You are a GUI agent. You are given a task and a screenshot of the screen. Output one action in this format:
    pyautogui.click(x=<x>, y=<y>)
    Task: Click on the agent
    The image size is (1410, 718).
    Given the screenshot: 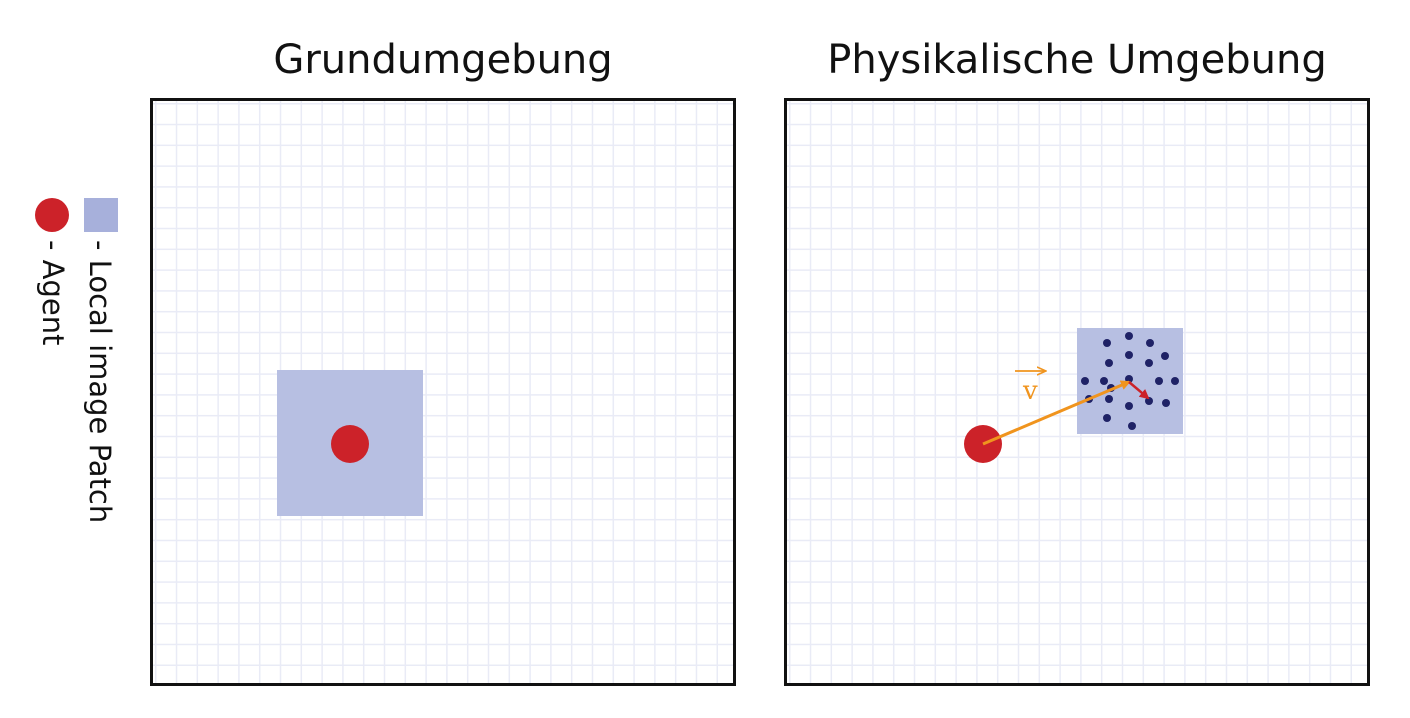 What is the action you would take?
    pyautogui.click(x=350, y=444)
    